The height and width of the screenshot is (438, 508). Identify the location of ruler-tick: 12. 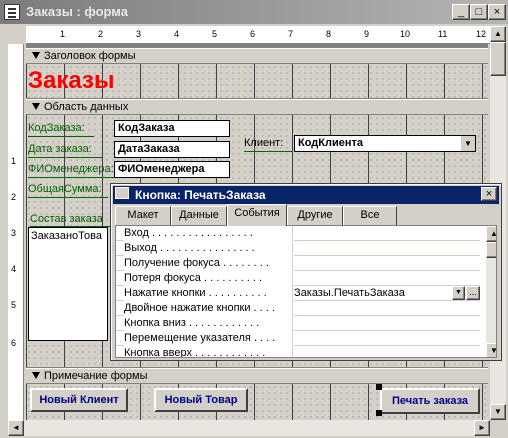
(481, 34).